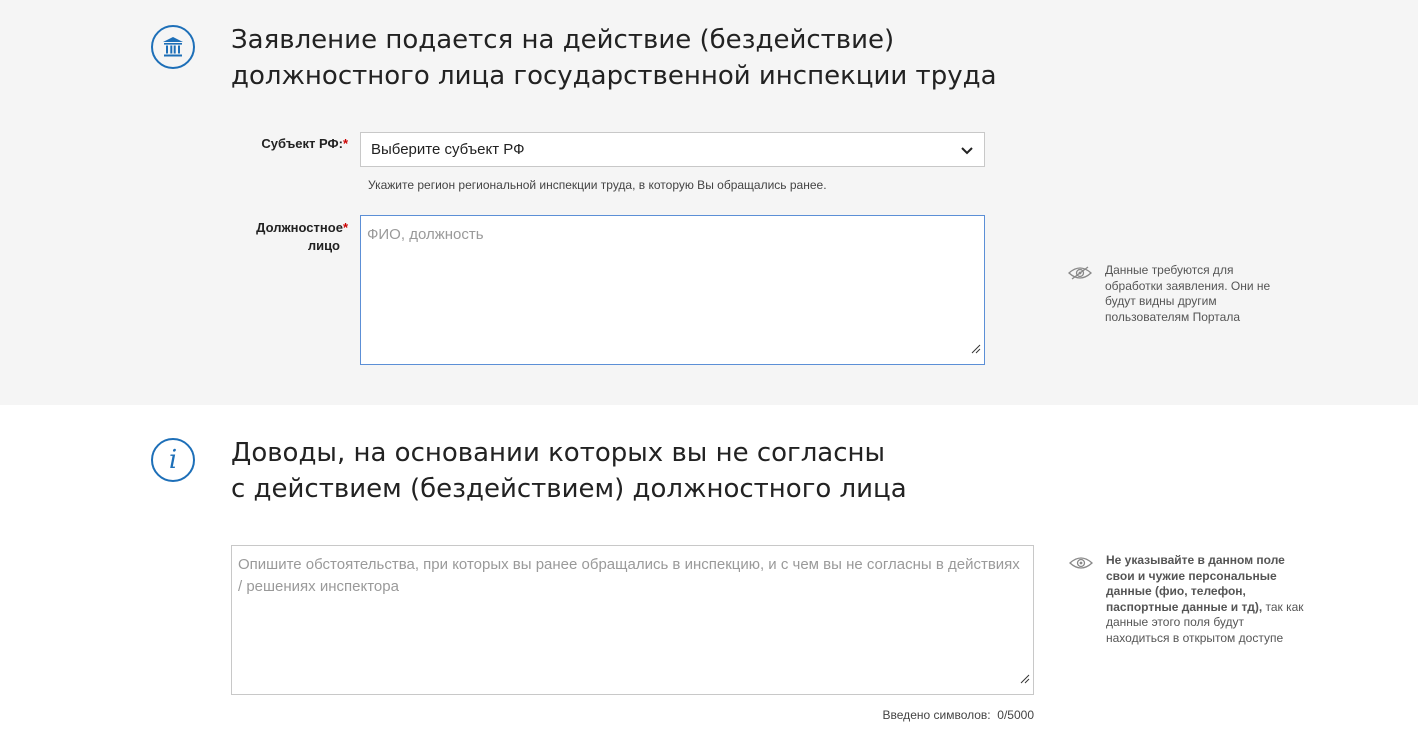  I want to click on subject-label: Субъект РФ:*, so click(294, 144).